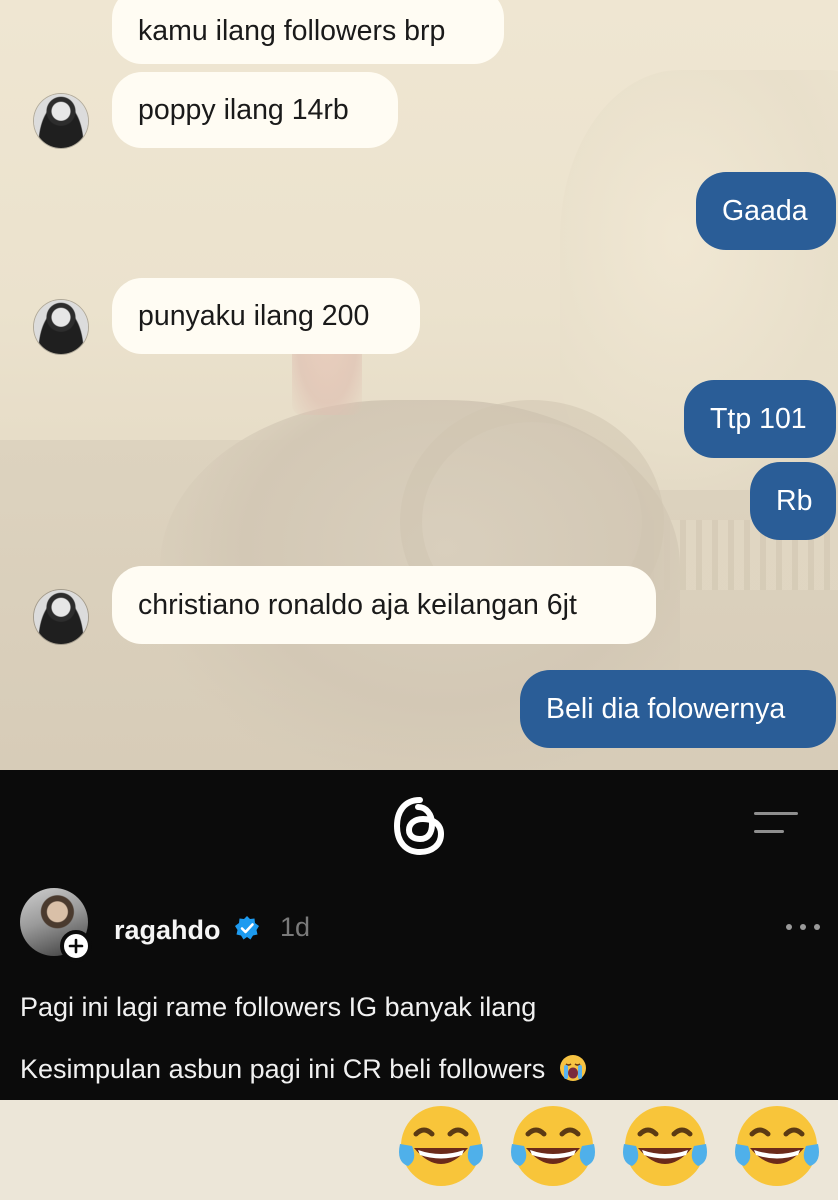  I want to click on menu-icon, so click(776, 824).